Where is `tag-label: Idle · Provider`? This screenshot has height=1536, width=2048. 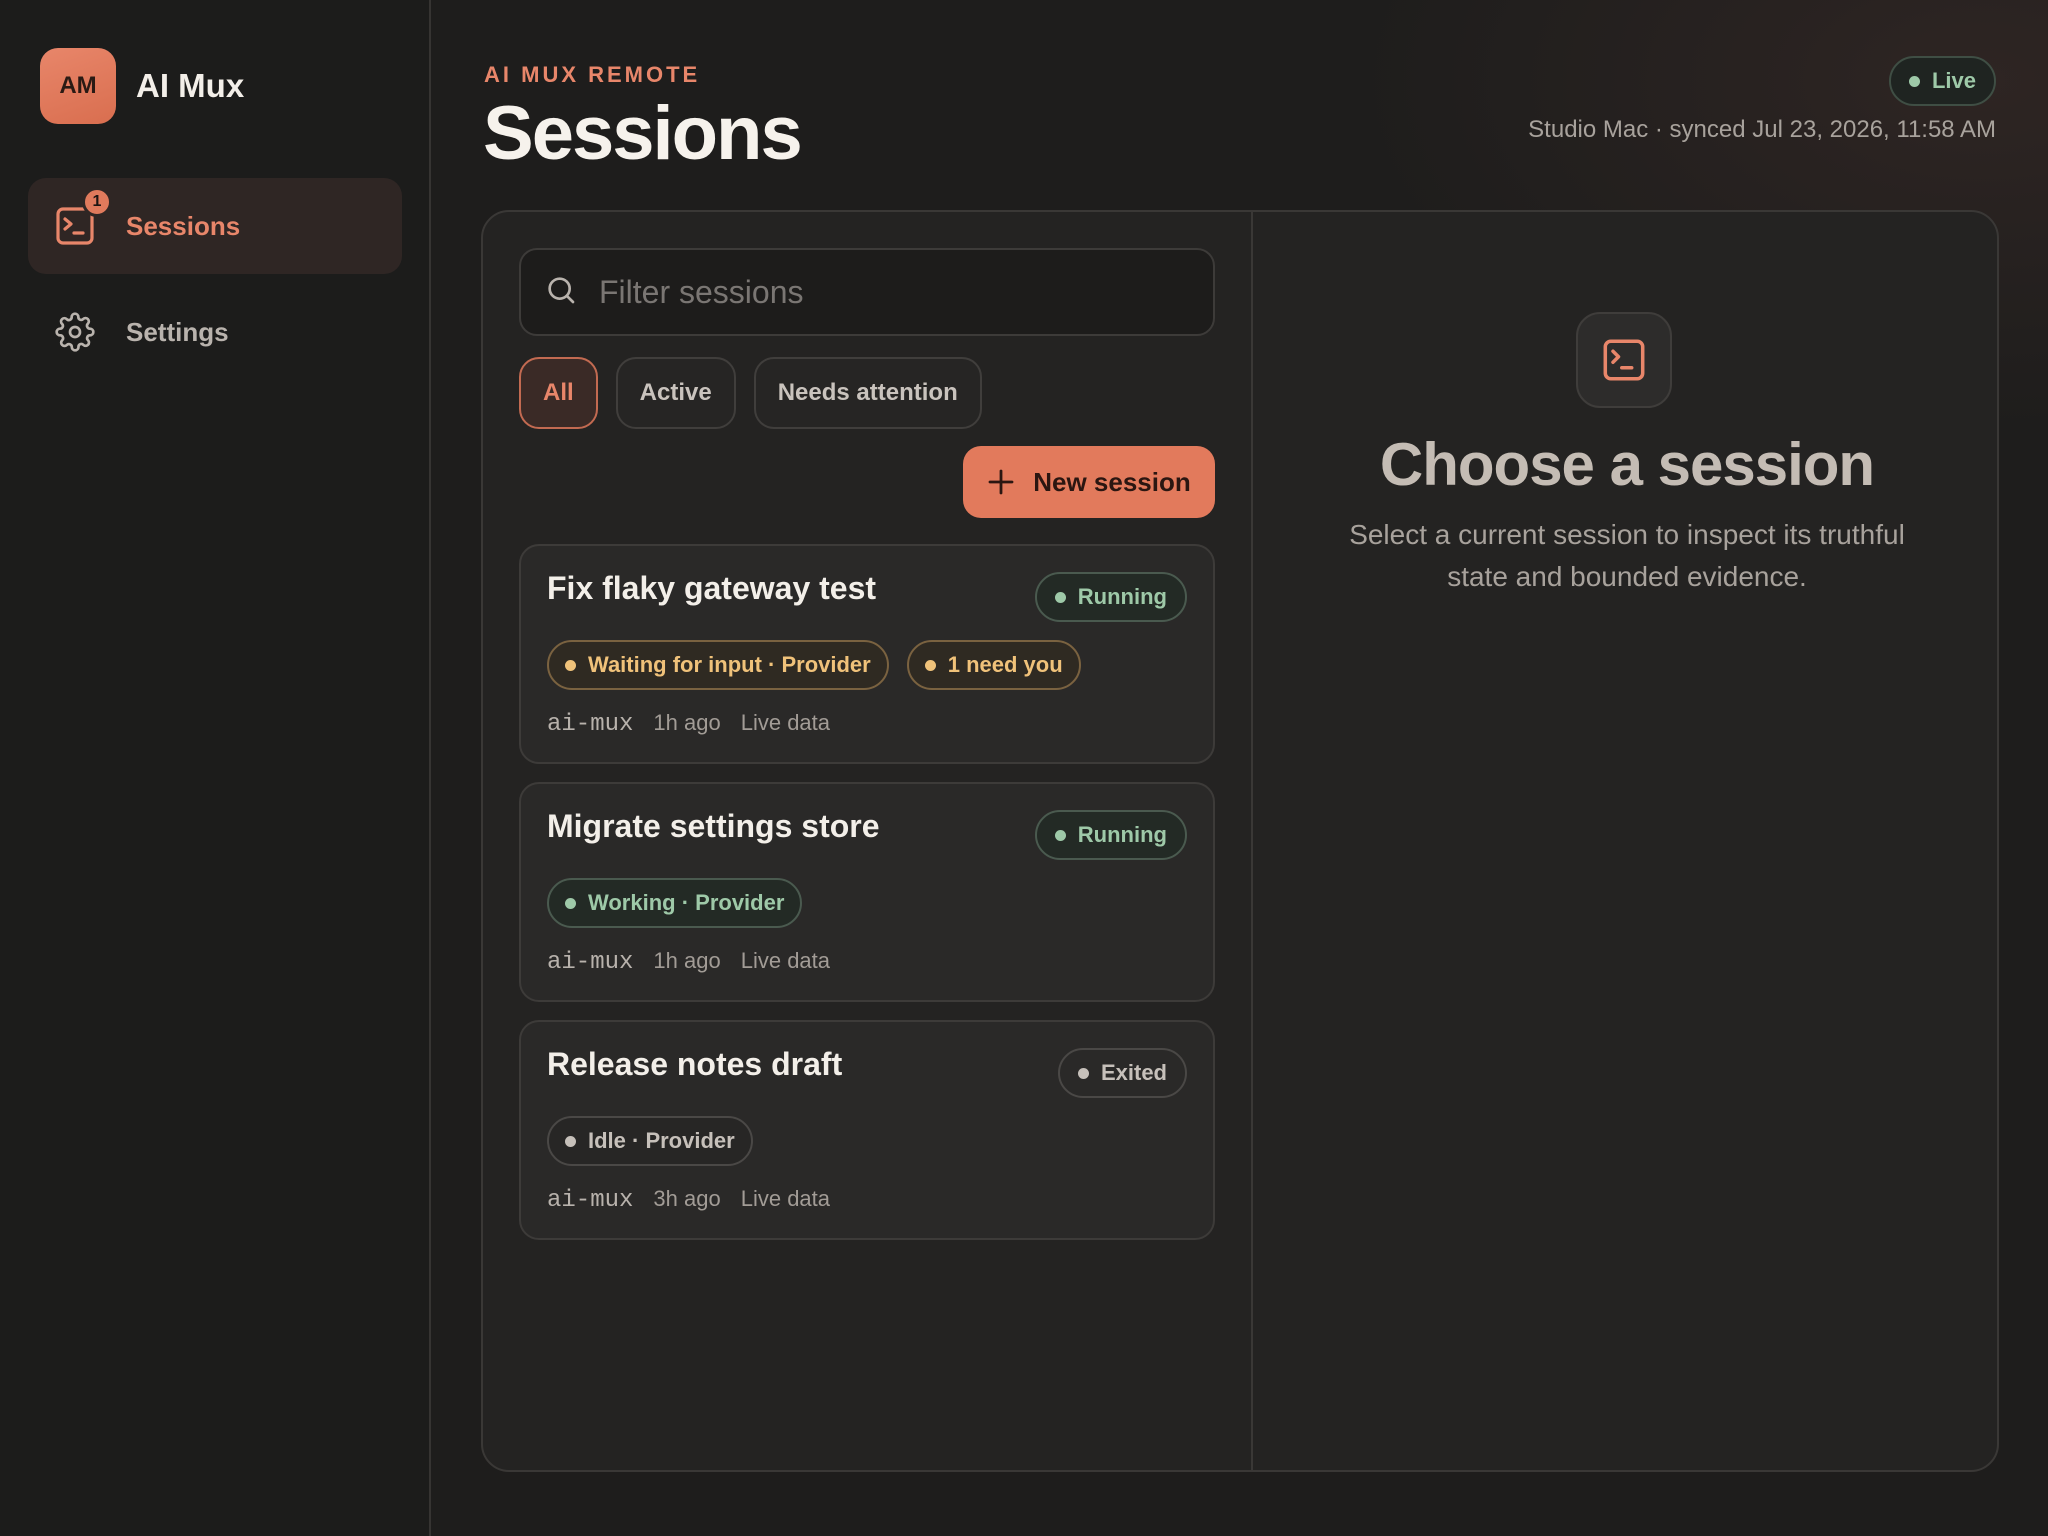 tag-label: Idle · Provider is located at coordinates (661, 1140).